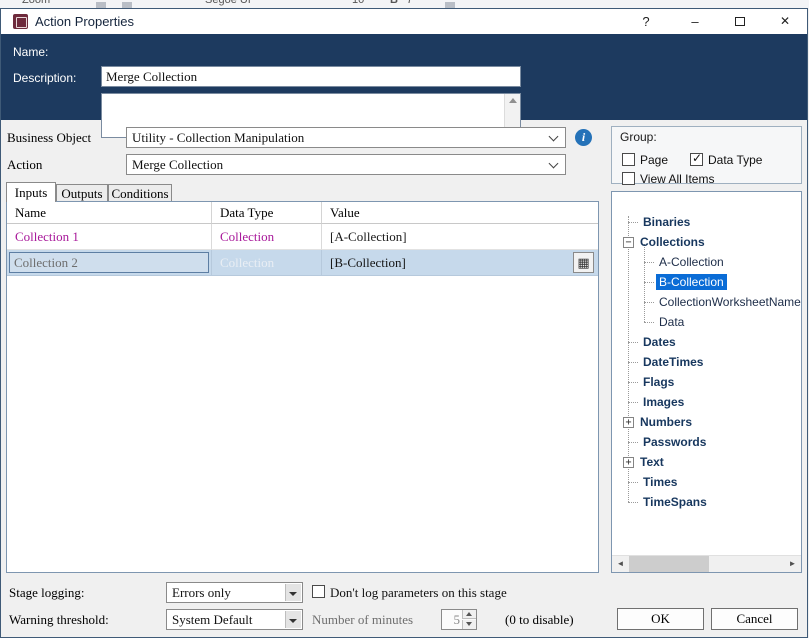 The image size is (809, 638). I want to click on value-editor-button: ▦, so click(583, 262).